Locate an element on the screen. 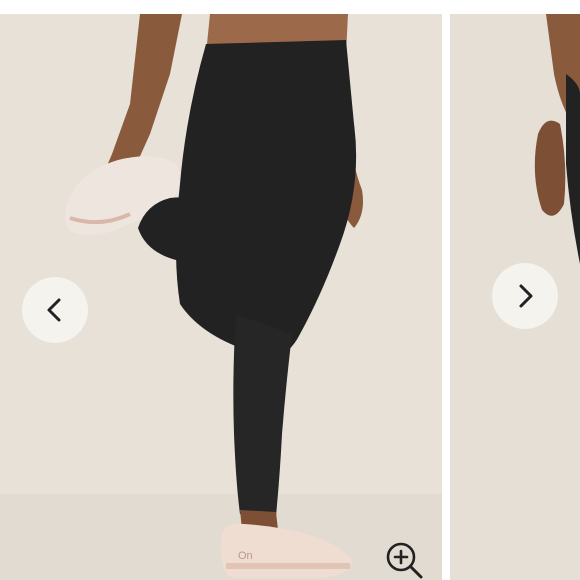  chevron-left-icon is located at coordinates (54, 310).